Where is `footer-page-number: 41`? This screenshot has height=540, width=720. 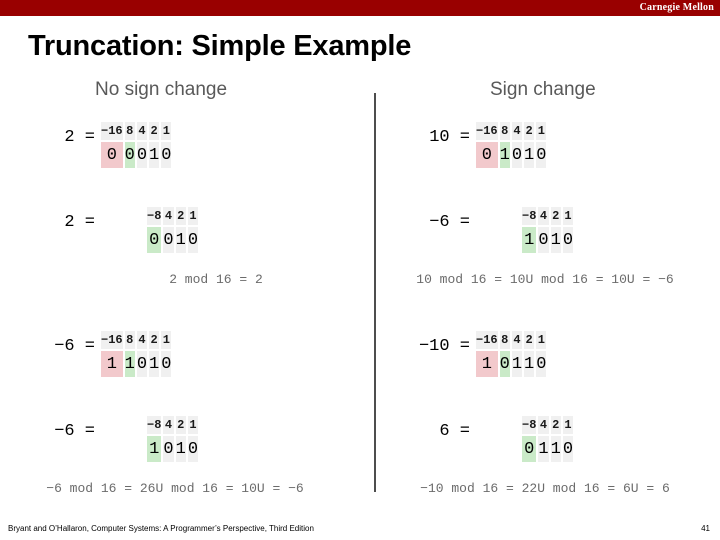
footer-page-number: 41 is located at coordinates (705, 528).